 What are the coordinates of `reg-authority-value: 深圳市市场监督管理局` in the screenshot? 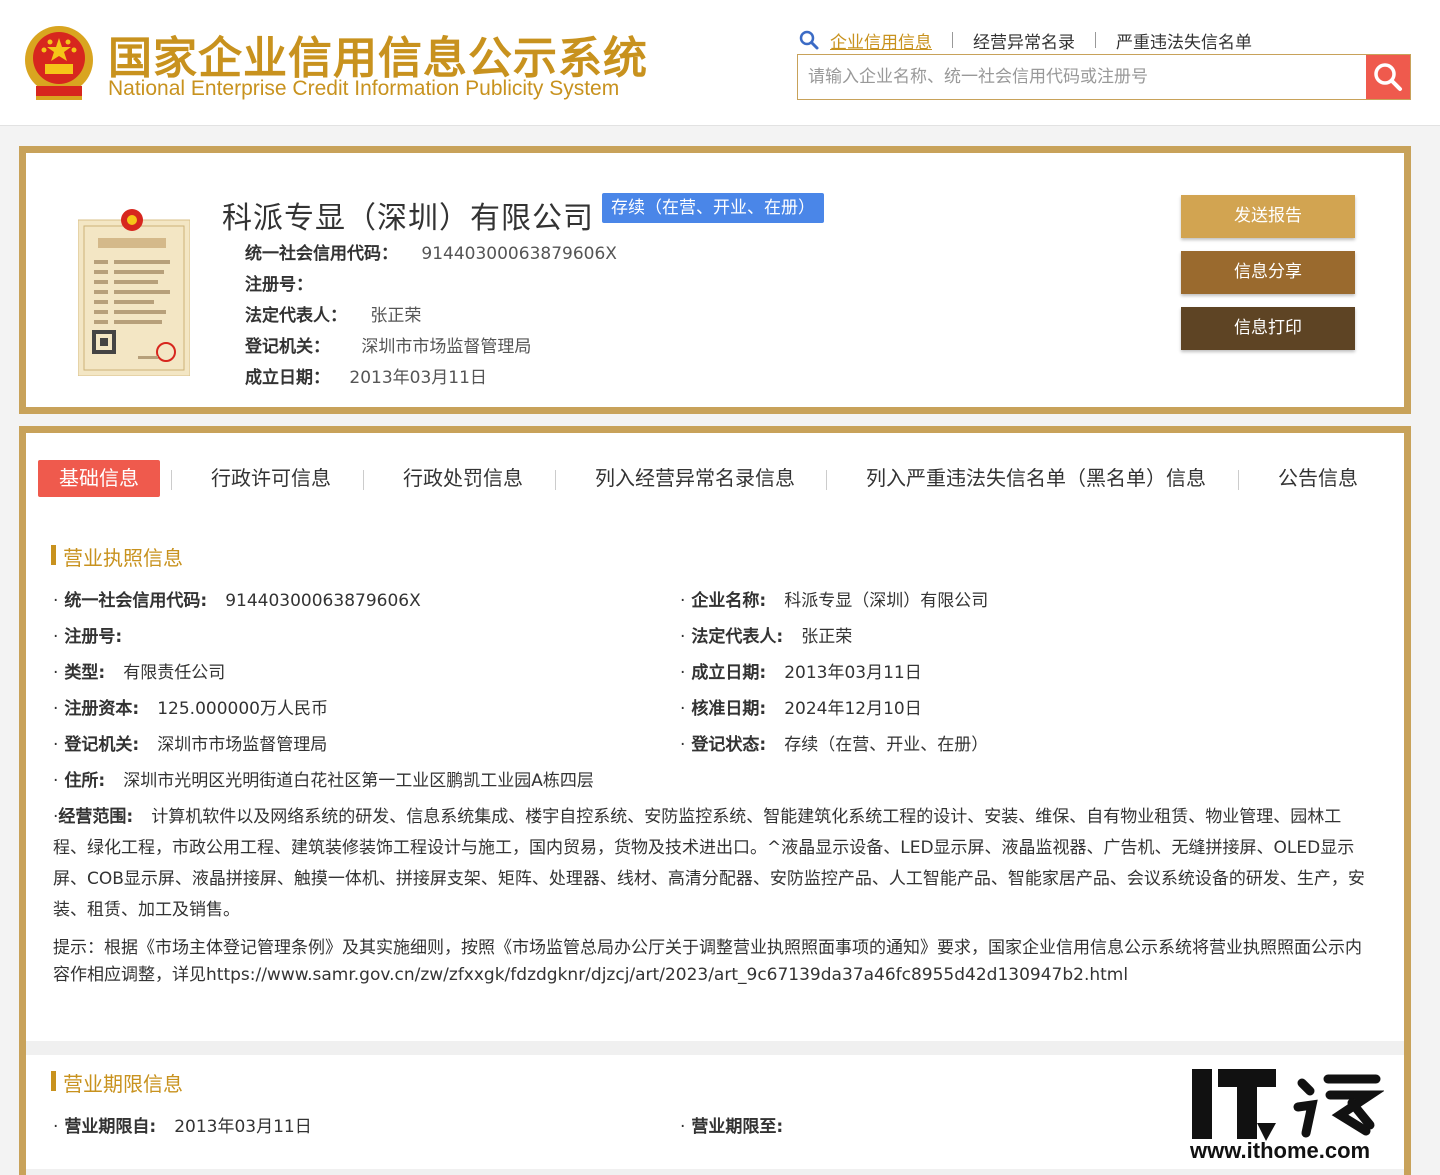 It's located at (446, 347).